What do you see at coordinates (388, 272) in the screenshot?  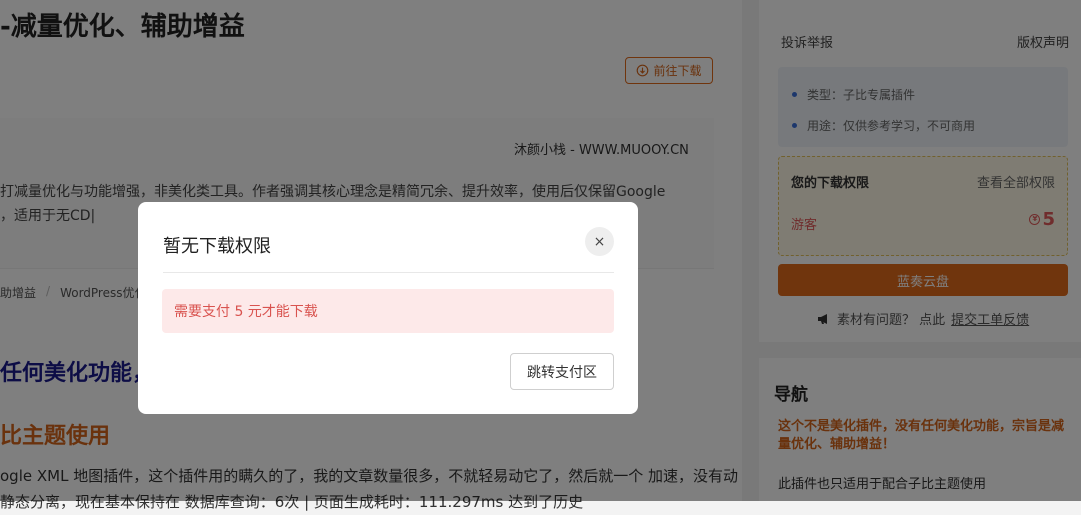 I see `dialog-divider` at bounding box center [388, 272].